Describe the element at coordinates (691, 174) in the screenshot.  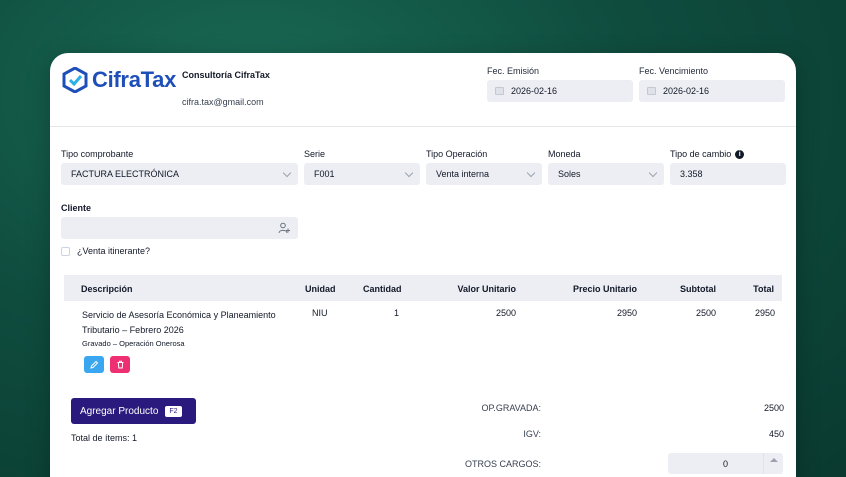
I see `tipo-cambio-value: 3.358` at that location.